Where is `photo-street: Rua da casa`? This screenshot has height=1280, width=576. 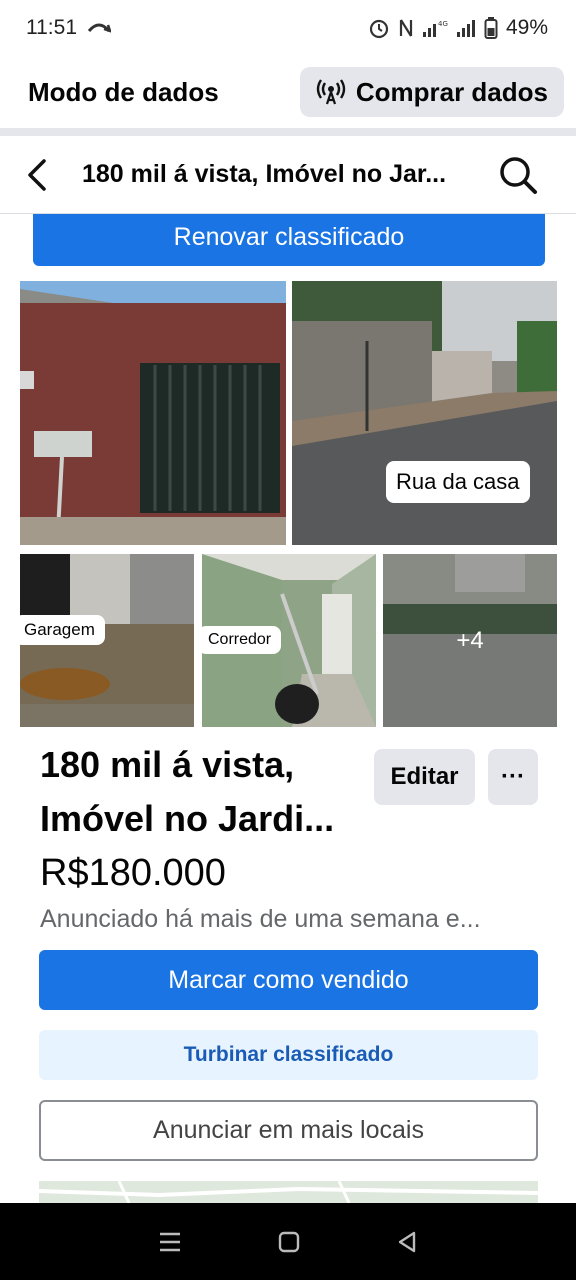
photo-street: Rua da casa is located at coordinates (424, 413).